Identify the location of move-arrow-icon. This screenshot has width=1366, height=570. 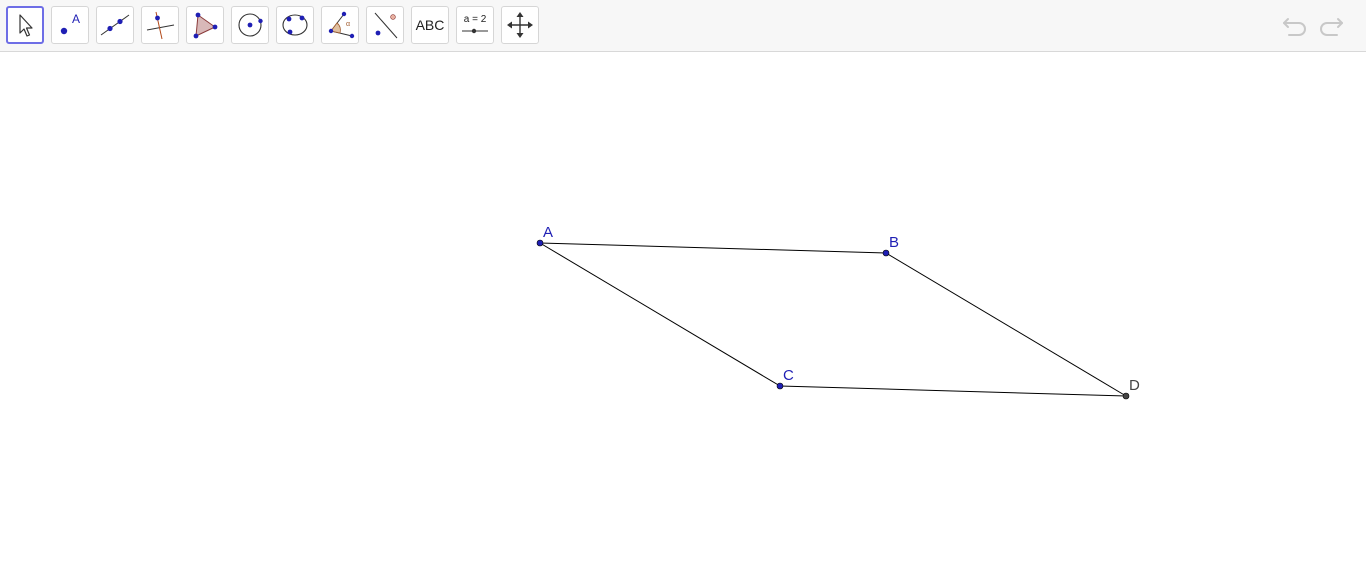
(26, 25).